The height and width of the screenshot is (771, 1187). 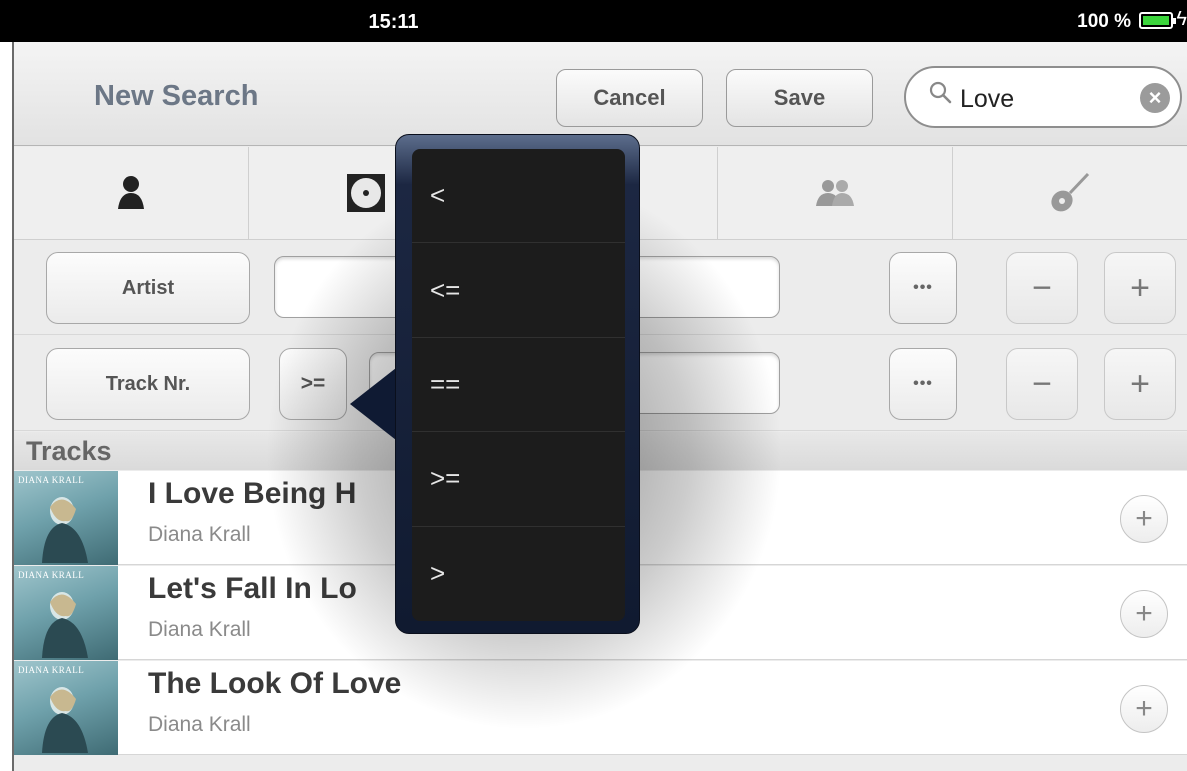 What do you see at coordinates (629, 98) in the screenshot?
I see `cancel-button: Cancel` at bounding box center [629, 98].